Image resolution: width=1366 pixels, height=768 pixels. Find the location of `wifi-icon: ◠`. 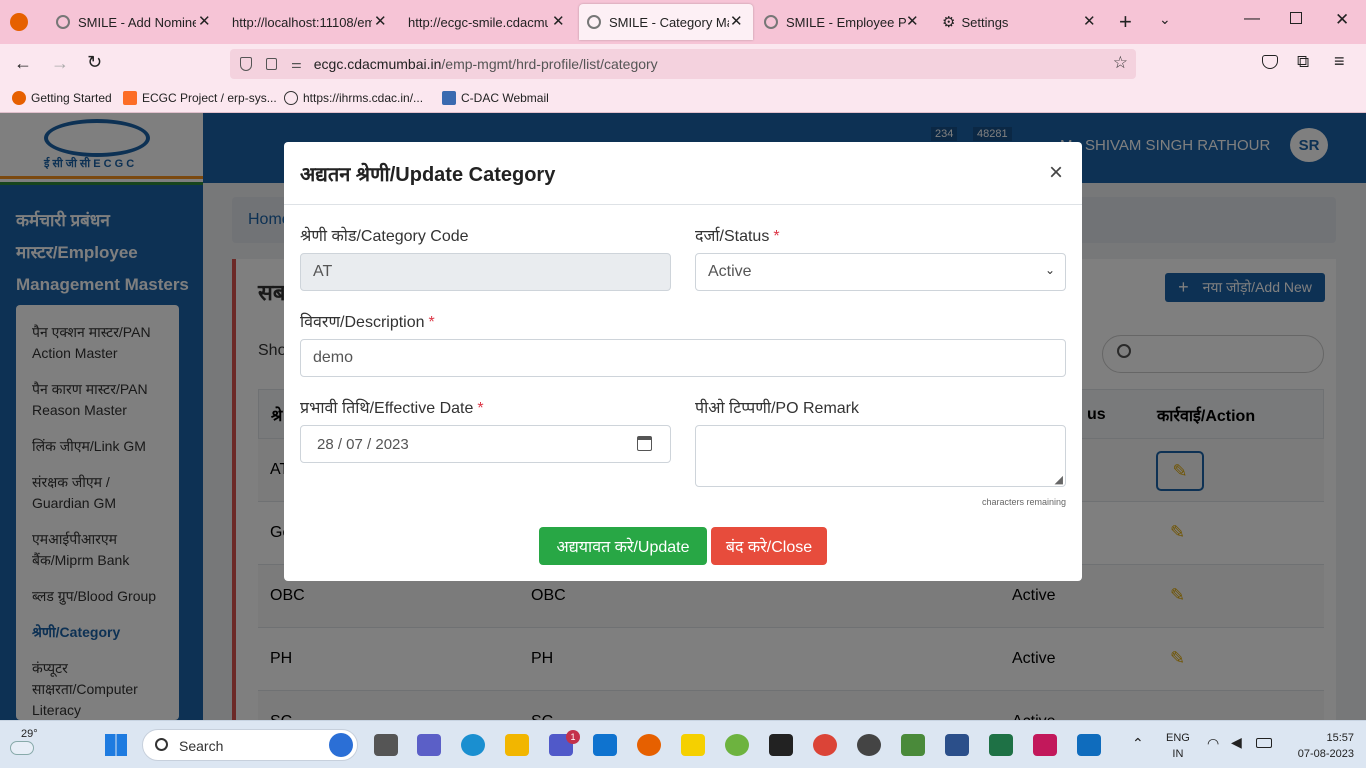

wifi-icon: ◠ is located at coordinates (1213, 743).